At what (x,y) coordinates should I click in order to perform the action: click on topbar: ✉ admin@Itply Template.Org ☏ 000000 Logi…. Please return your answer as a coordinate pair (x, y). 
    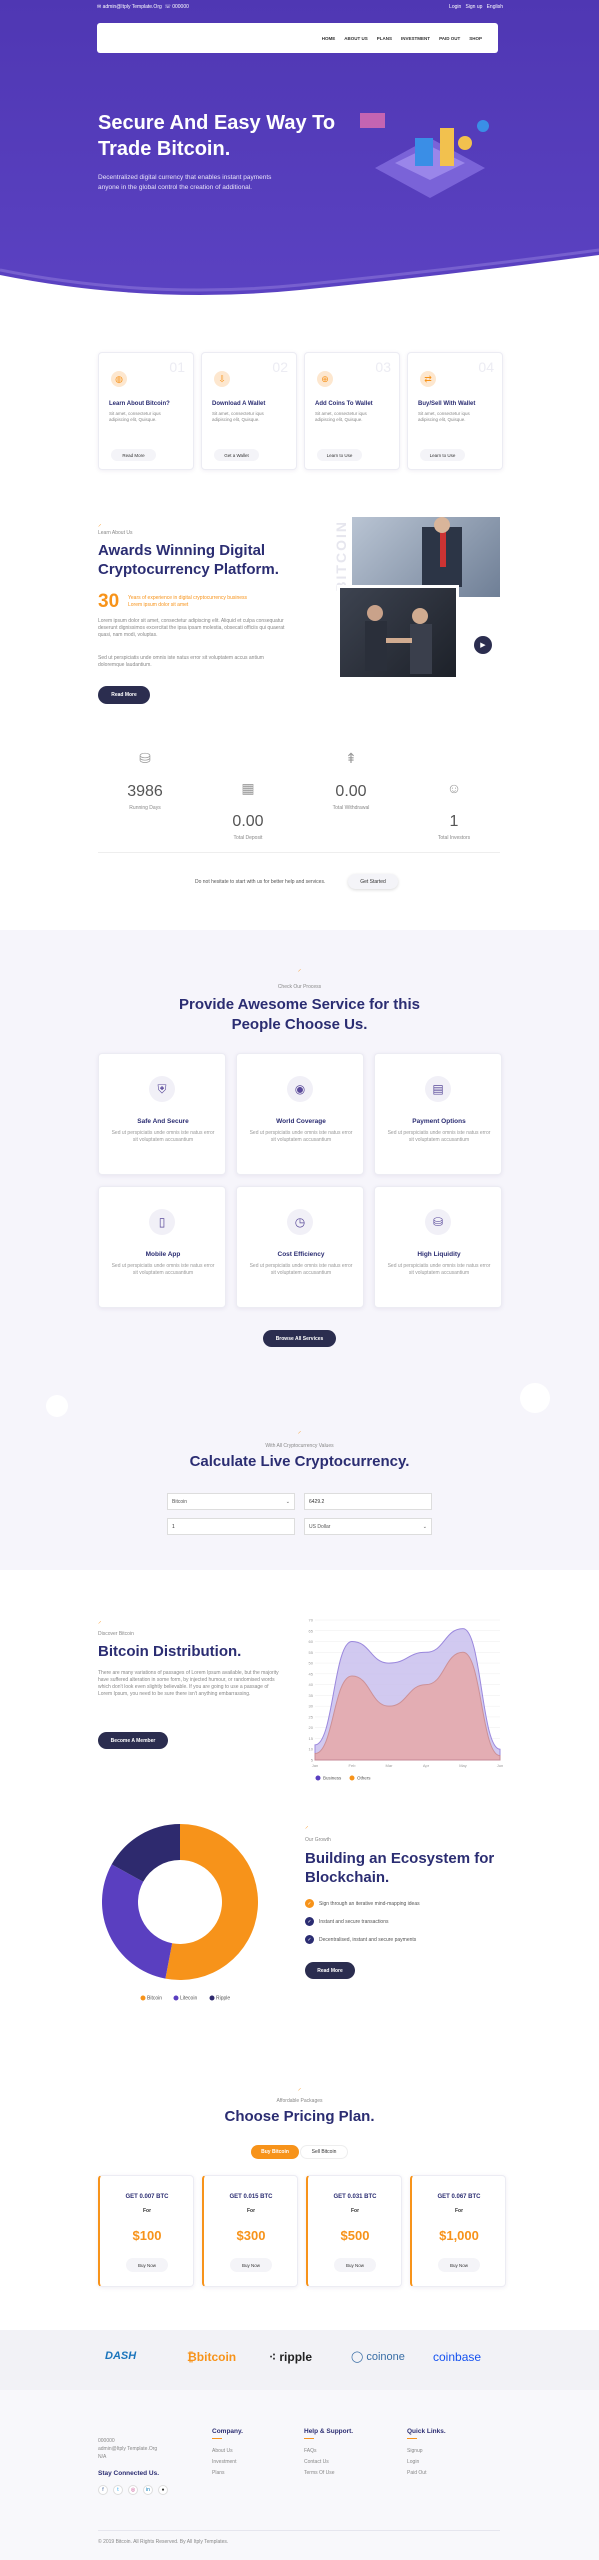
    Looking at the image, I should click on (300, 9).